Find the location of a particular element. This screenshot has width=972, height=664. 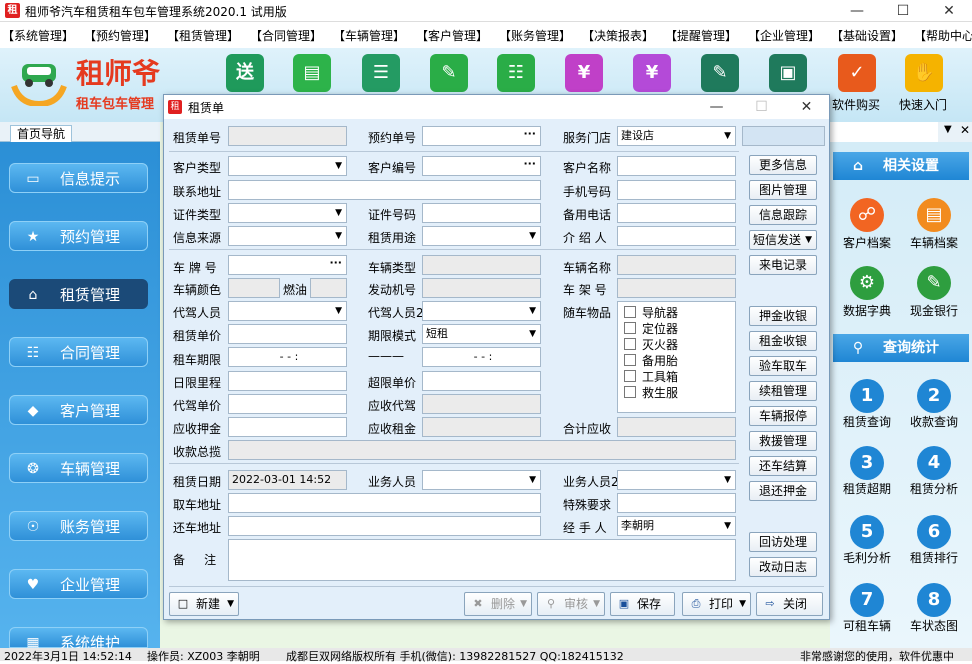

dialog-close-button: ✕ is located at coordinates (806, 107).